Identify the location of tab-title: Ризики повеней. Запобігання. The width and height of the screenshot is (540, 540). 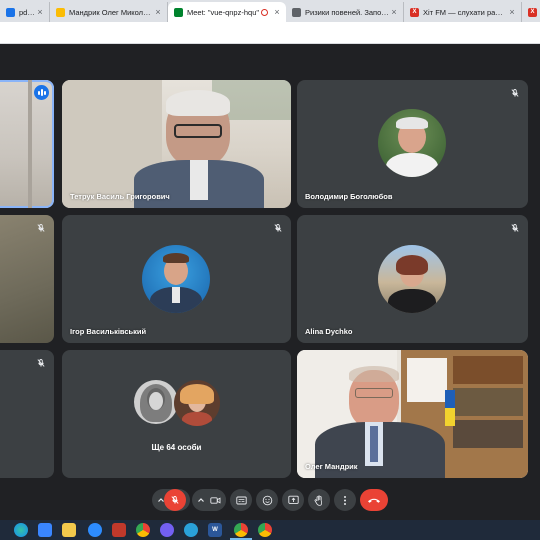
(347, 12).